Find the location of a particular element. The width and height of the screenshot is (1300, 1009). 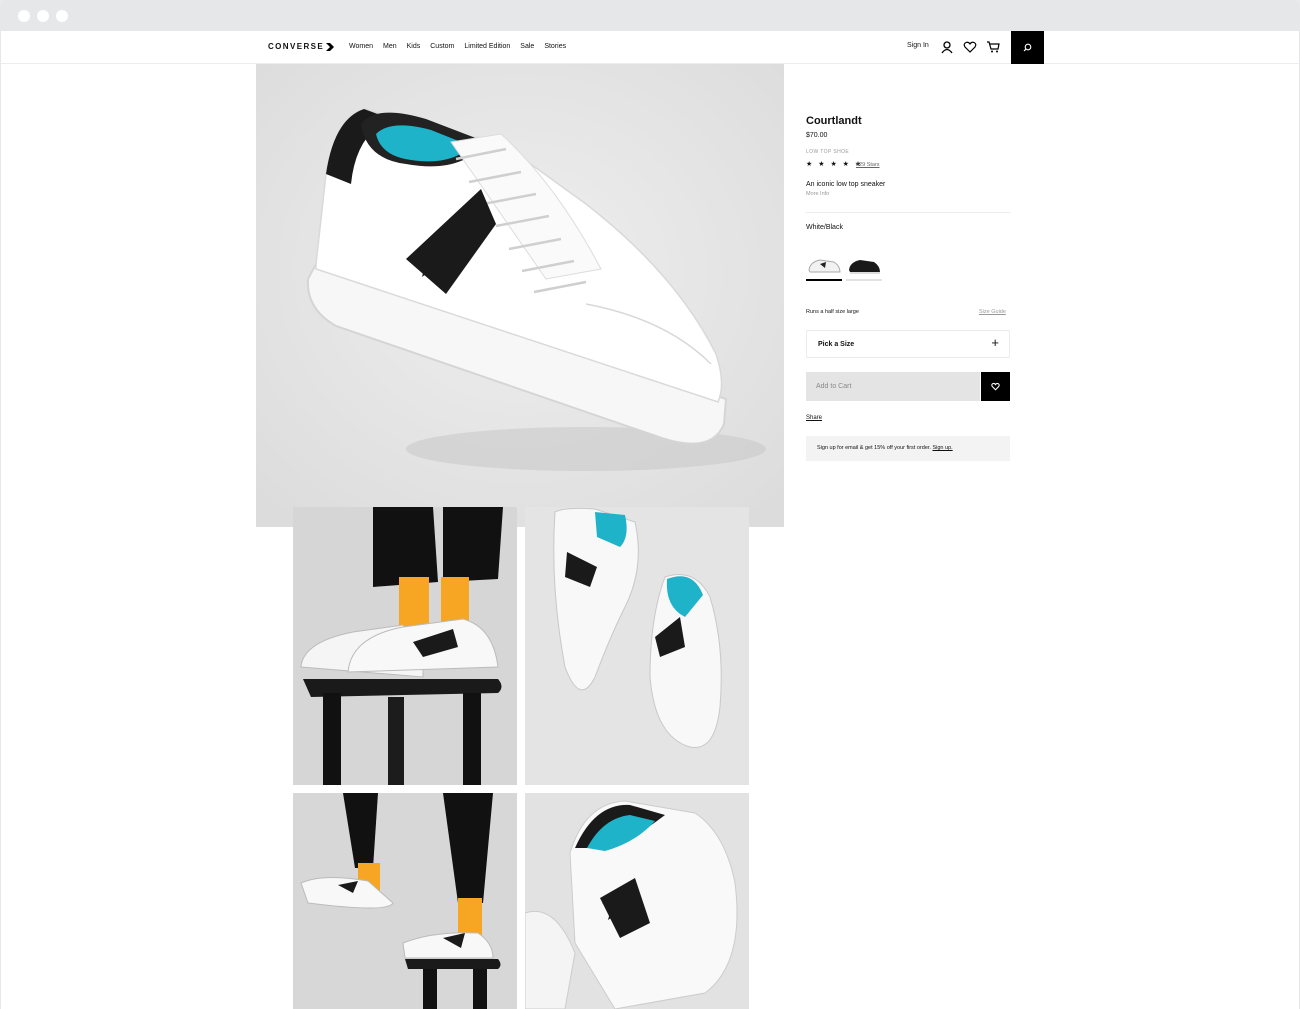

nav-item-stories: Stories is located at coordinates (555, 46).